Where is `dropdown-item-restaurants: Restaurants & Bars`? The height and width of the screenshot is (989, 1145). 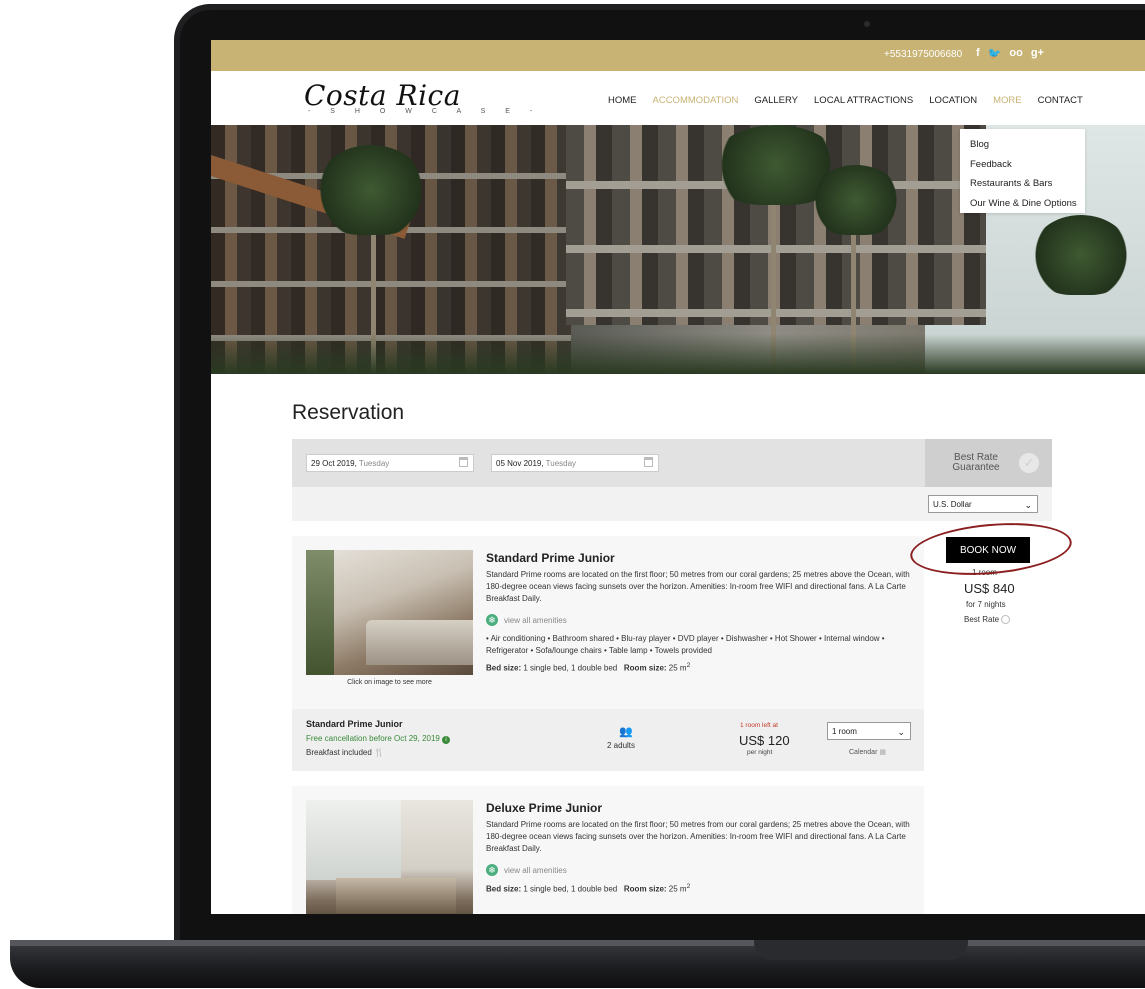 dropdown-item-restaurants: Restaurants & Bars is located at coordinates (1022, 184).